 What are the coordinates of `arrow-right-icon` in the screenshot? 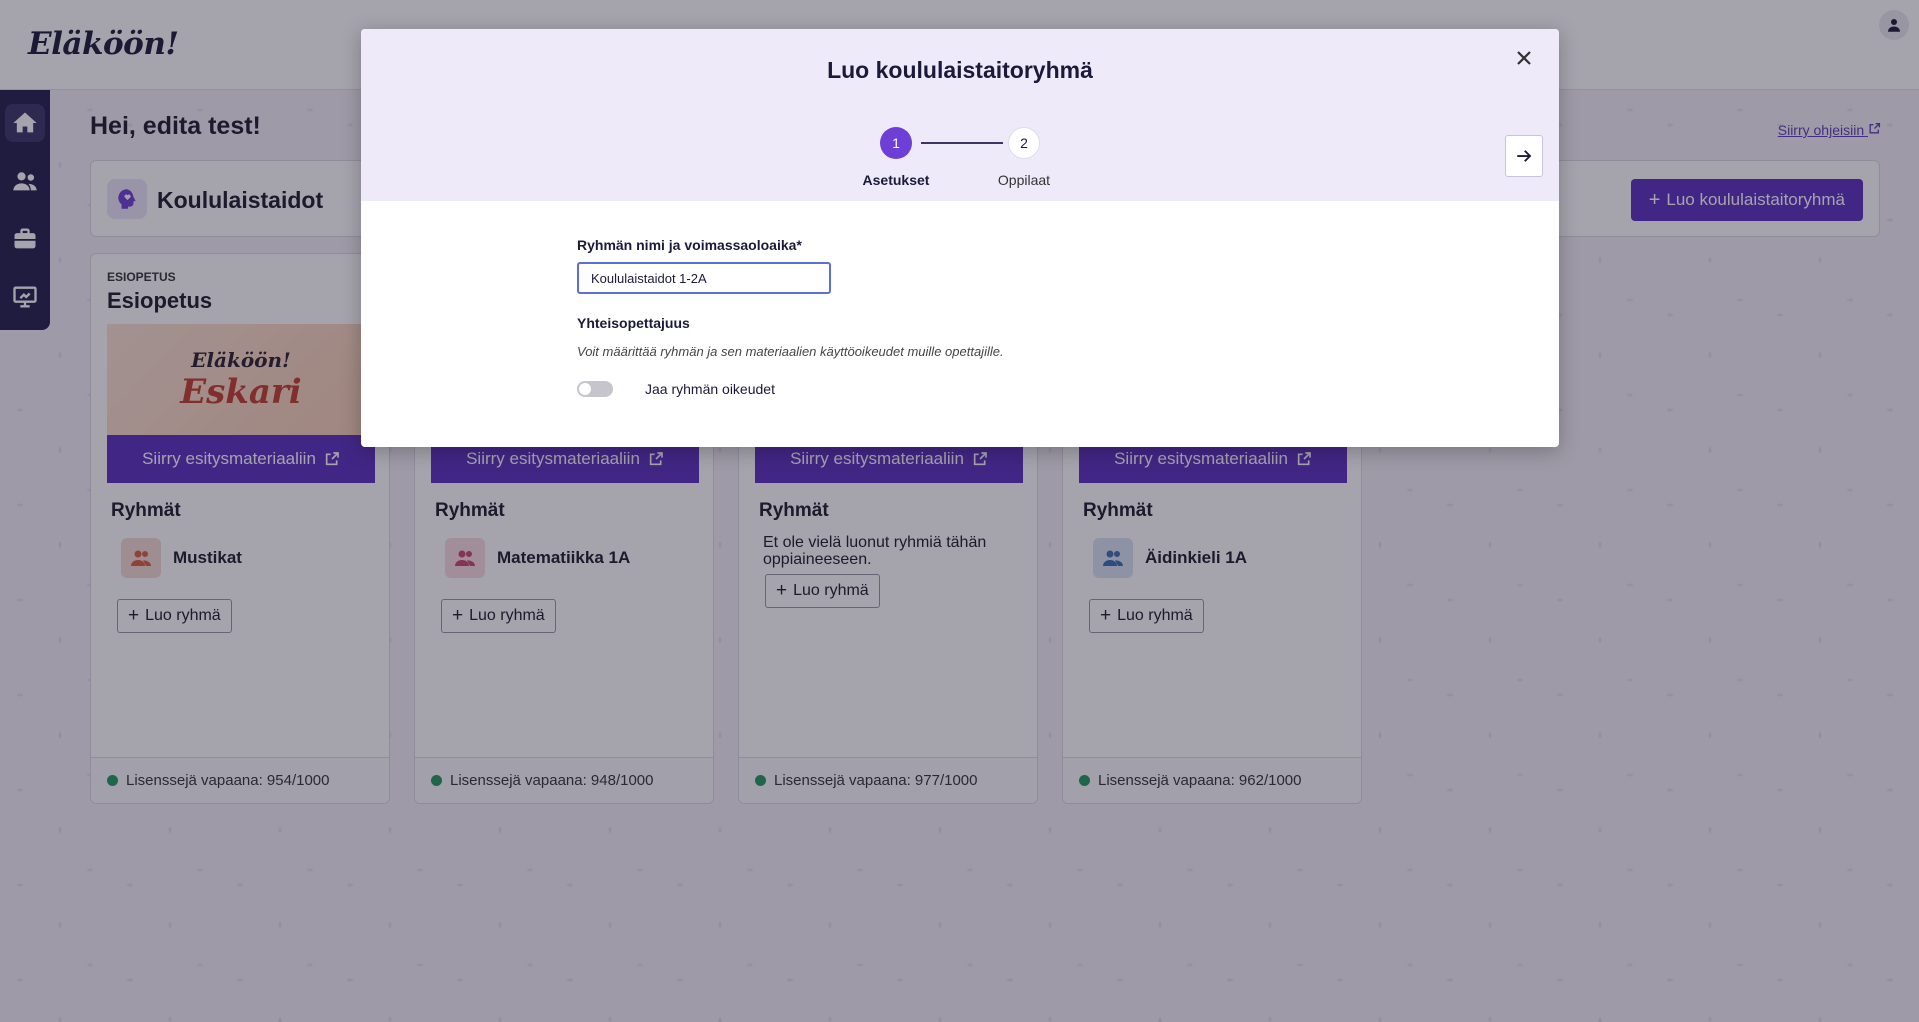 It's located at (1524, 156).